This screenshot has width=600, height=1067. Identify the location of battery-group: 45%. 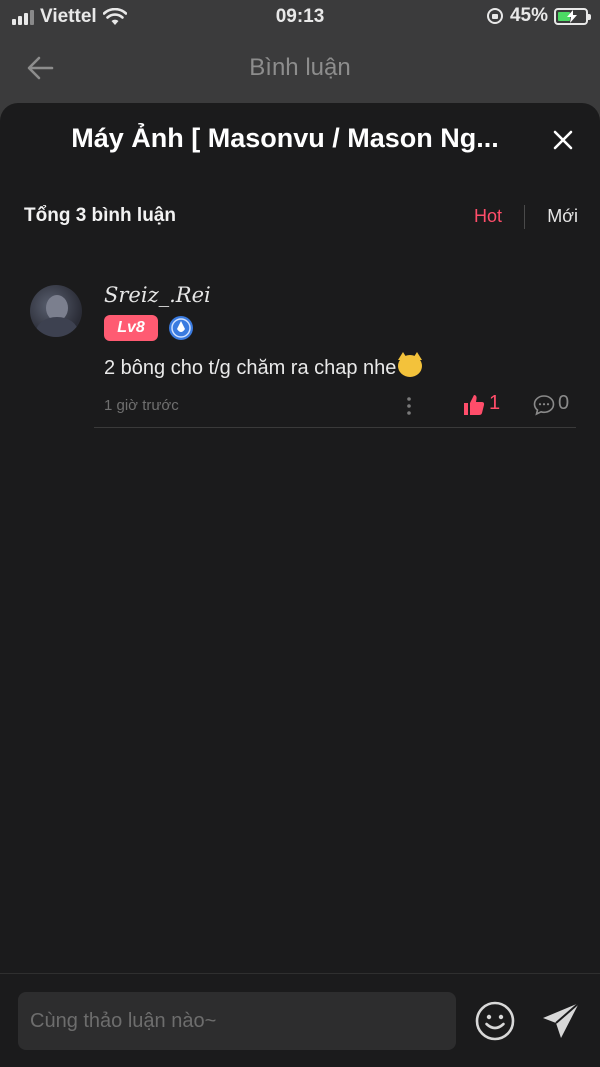
(538, 16).